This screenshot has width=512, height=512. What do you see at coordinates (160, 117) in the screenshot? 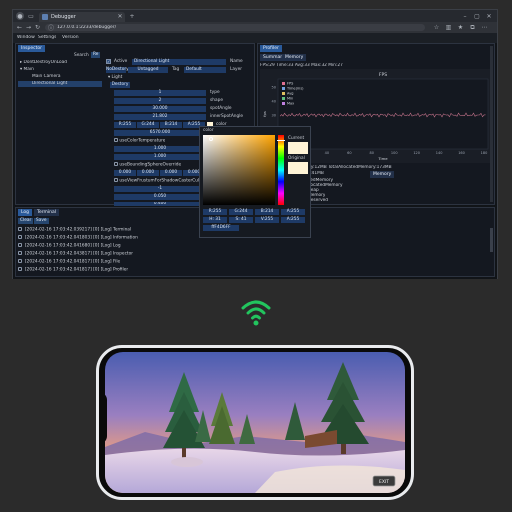
I see `prop-field: 21.802` at bounding box center [160, 117].